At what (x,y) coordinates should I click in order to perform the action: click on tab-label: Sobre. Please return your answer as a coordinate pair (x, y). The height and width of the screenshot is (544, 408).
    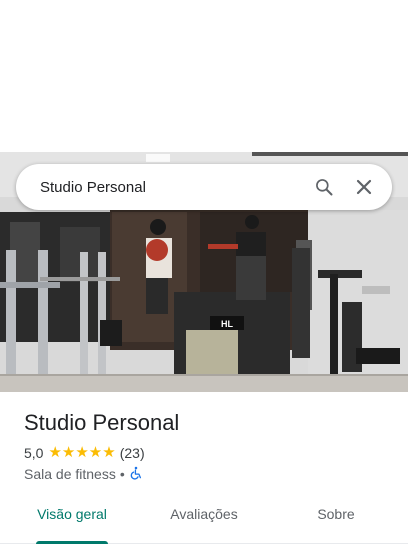
    Looking at the image, I should click on (336, 514).